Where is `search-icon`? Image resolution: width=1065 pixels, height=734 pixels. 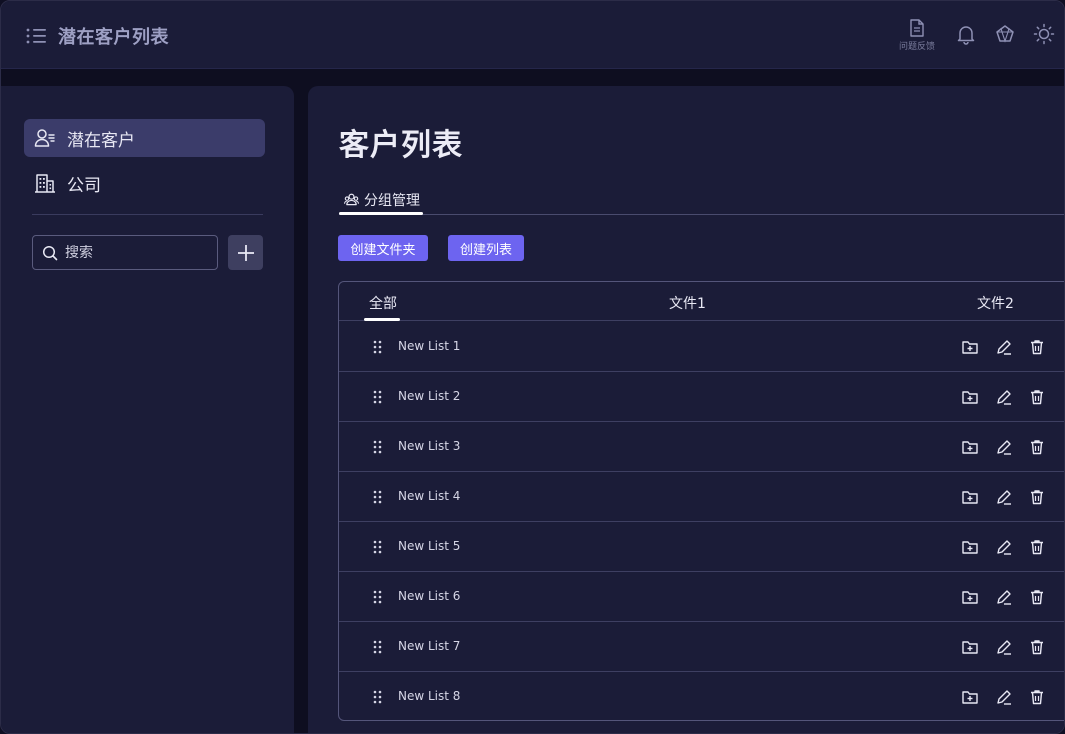
search-icon is located at coordinates (50, 252).